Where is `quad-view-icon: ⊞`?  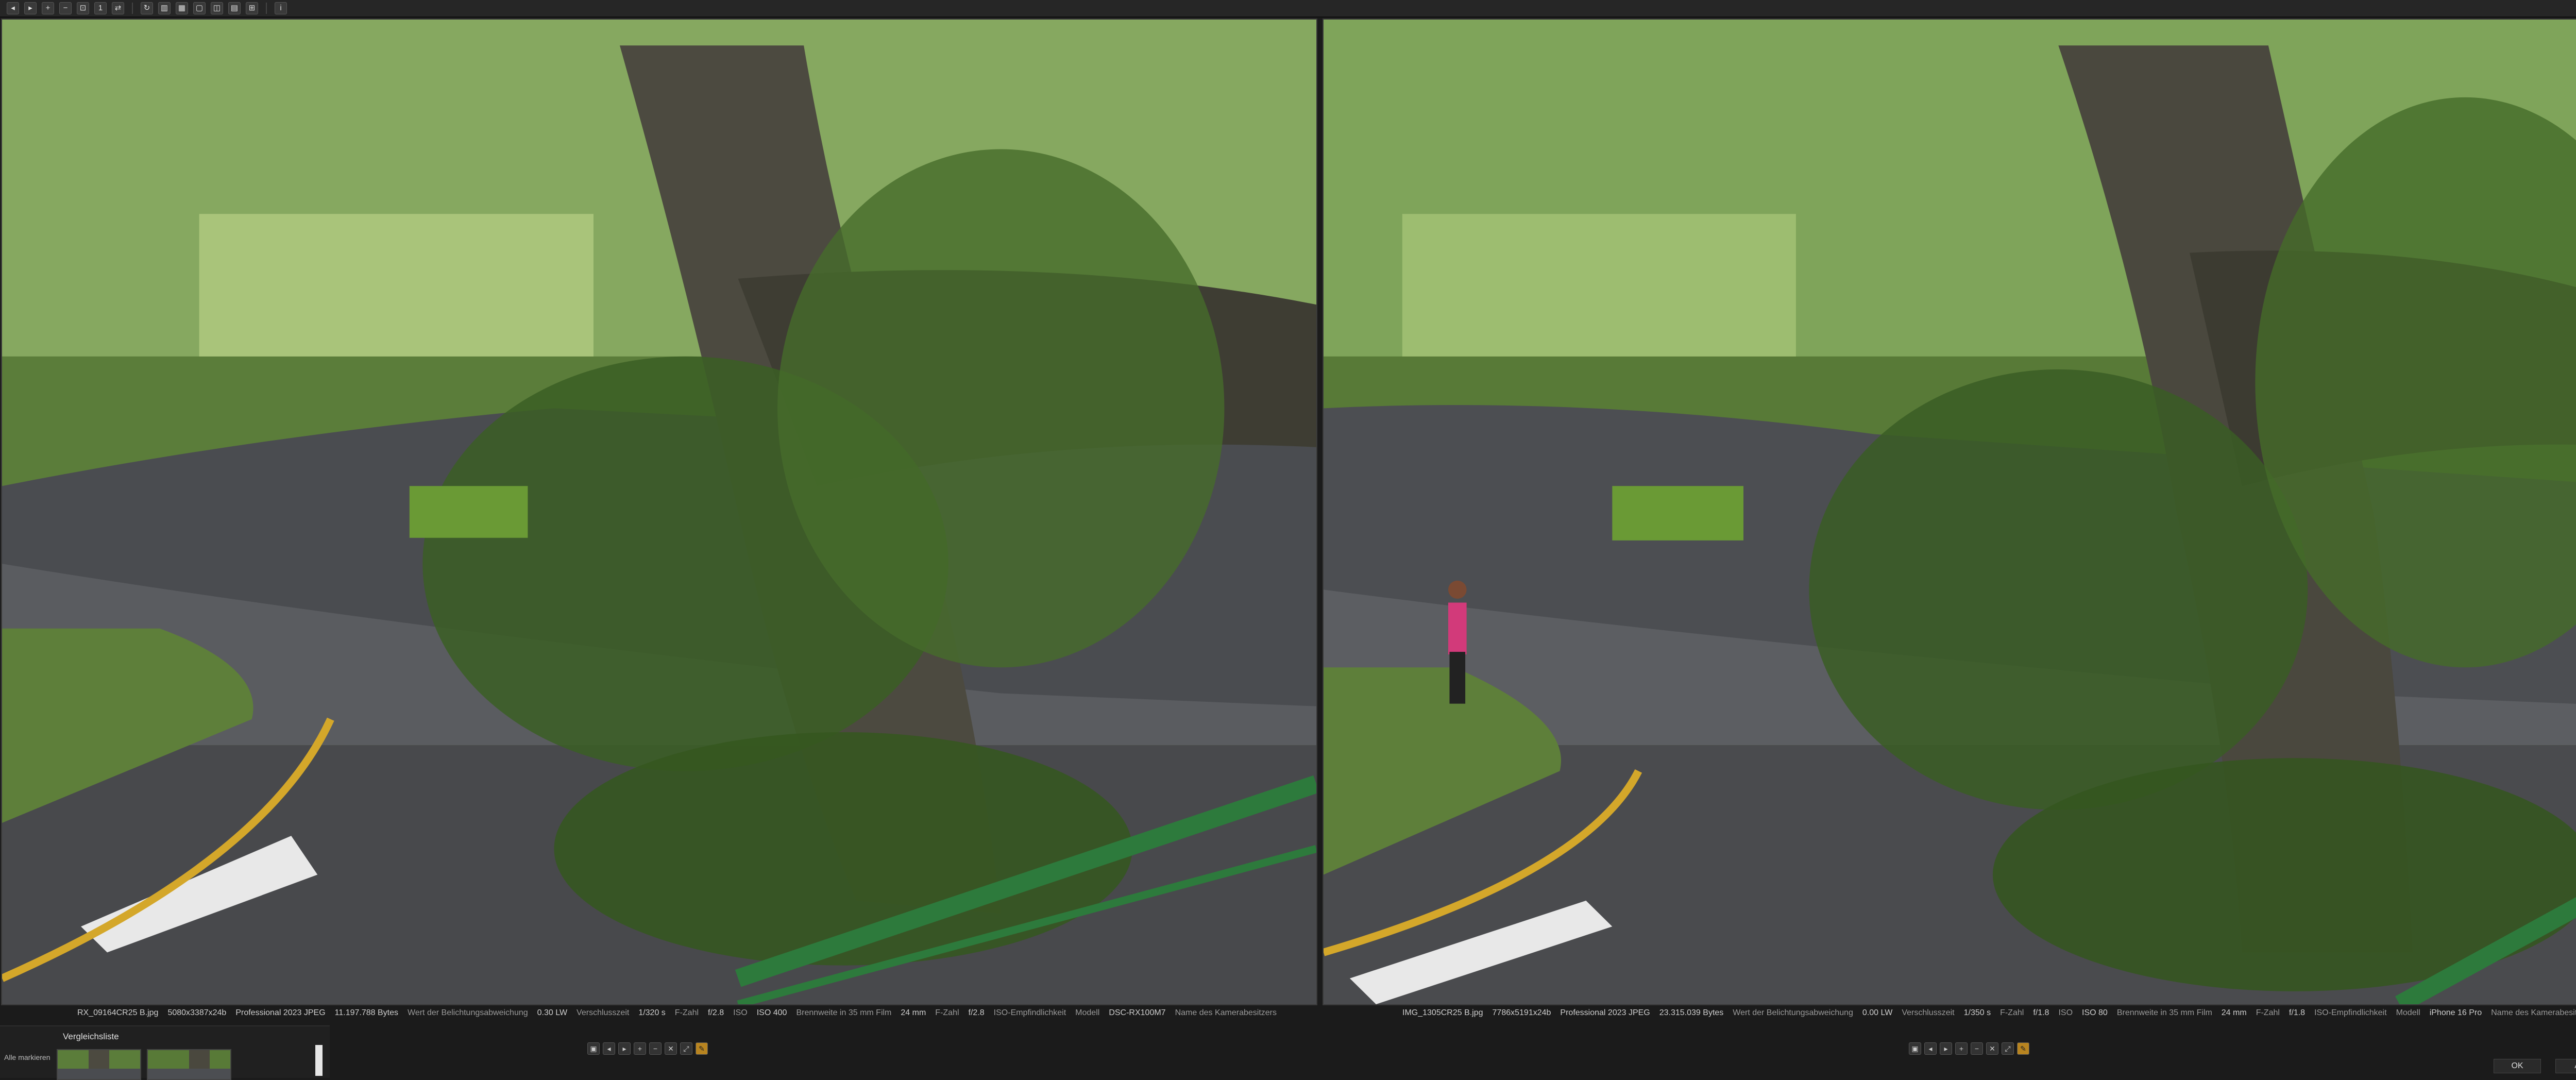 quad-view-icon: ⊞ is located at coordinates (252, 8).